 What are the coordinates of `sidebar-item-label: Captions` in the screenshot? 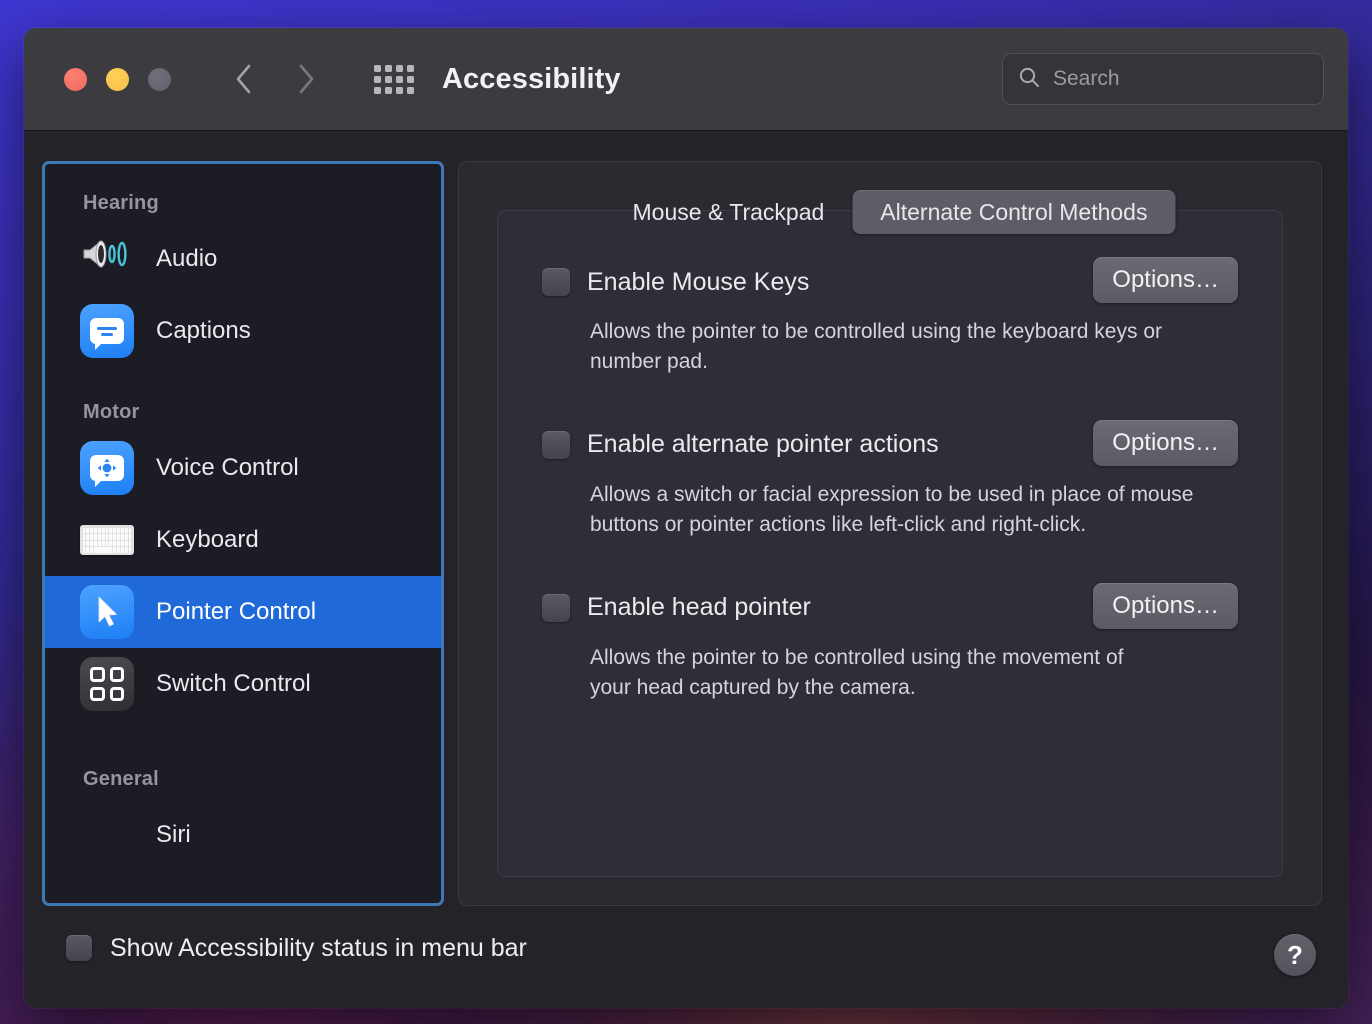 It's located at (203, 330).